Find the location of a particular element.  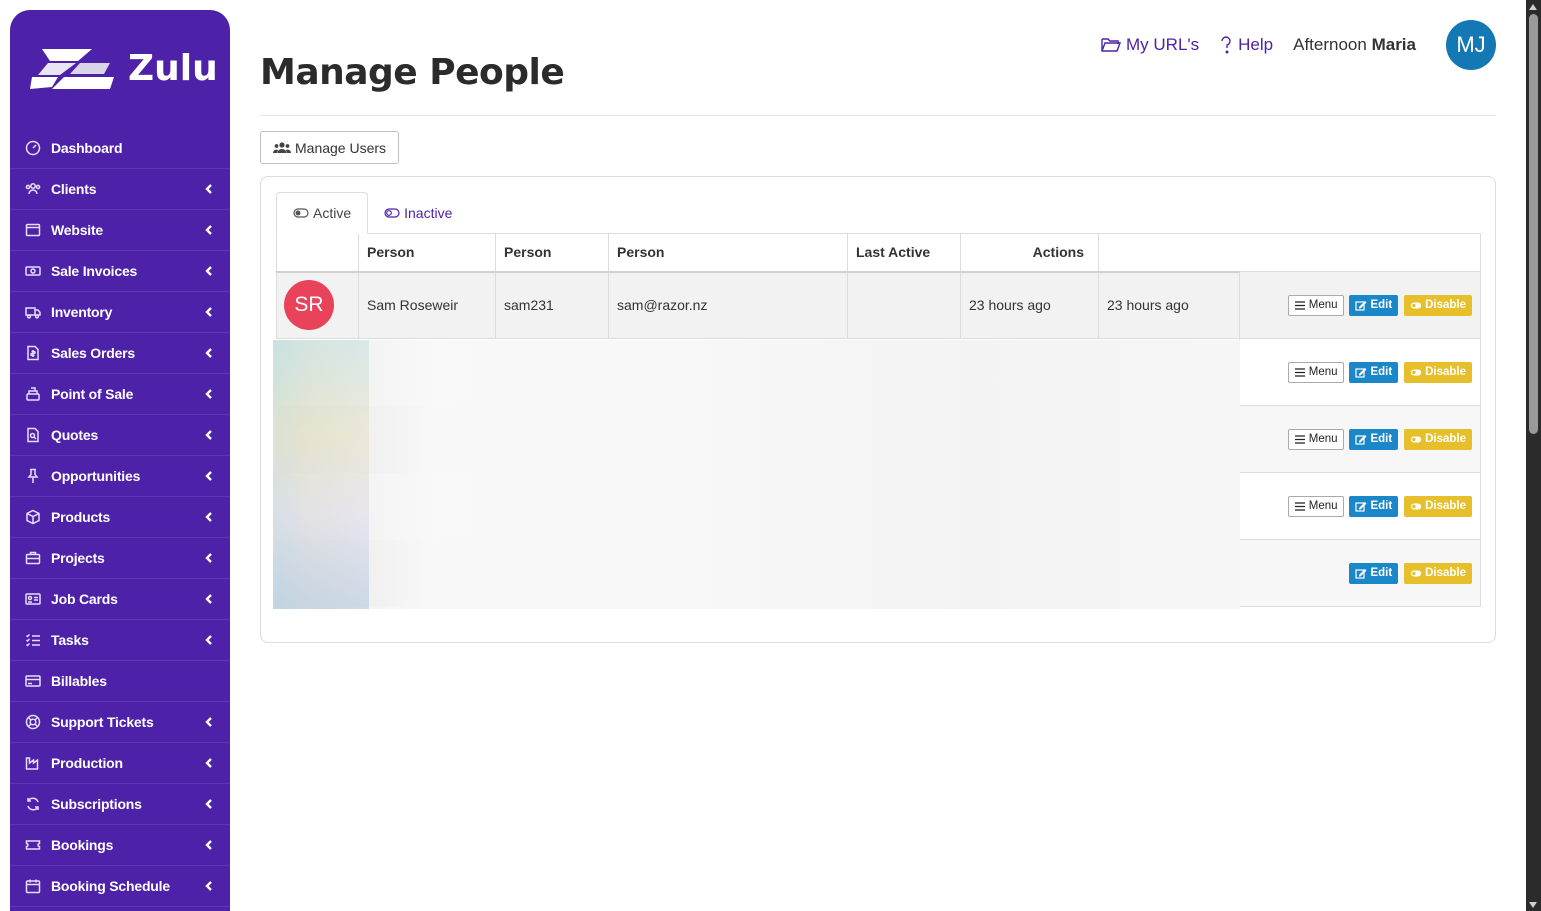

credit-card-icon is located at coordinates (33, 681).